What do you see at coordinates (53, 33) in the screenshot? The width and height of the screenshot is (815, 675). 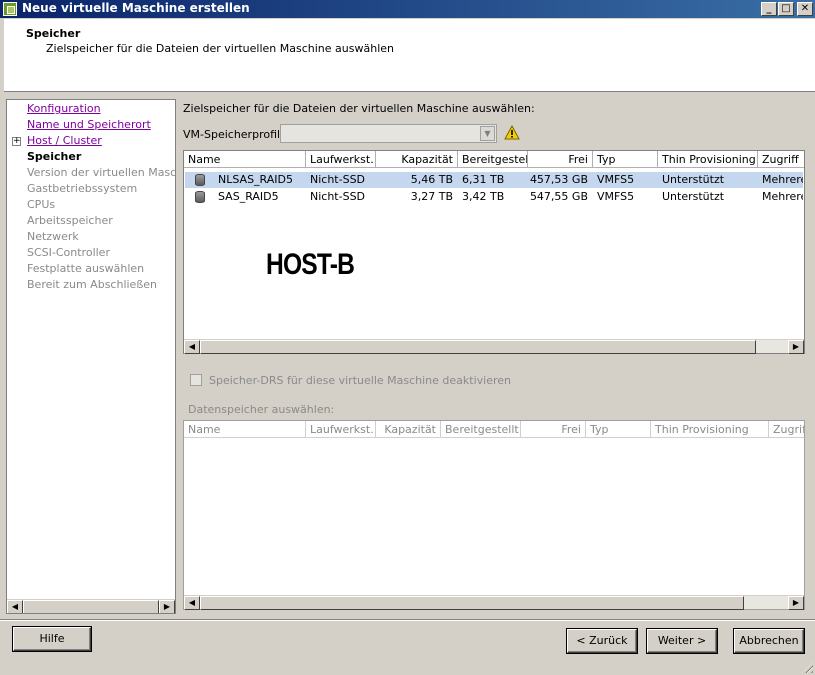 I see `page-title: Speicher` at bounding box center [53, 33].